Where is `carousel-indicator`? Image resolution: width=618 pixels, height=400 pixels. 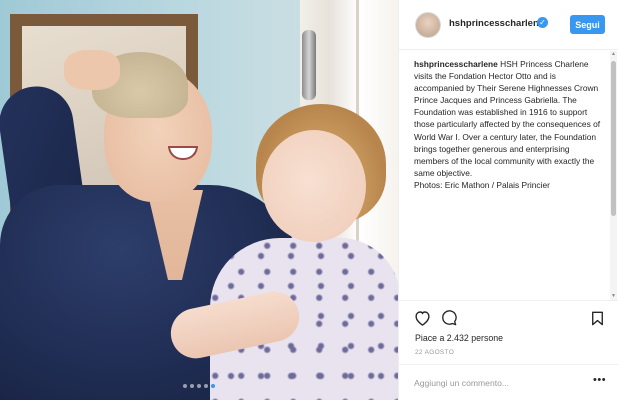
carousel-indicator is located at coordinates (199, 386).